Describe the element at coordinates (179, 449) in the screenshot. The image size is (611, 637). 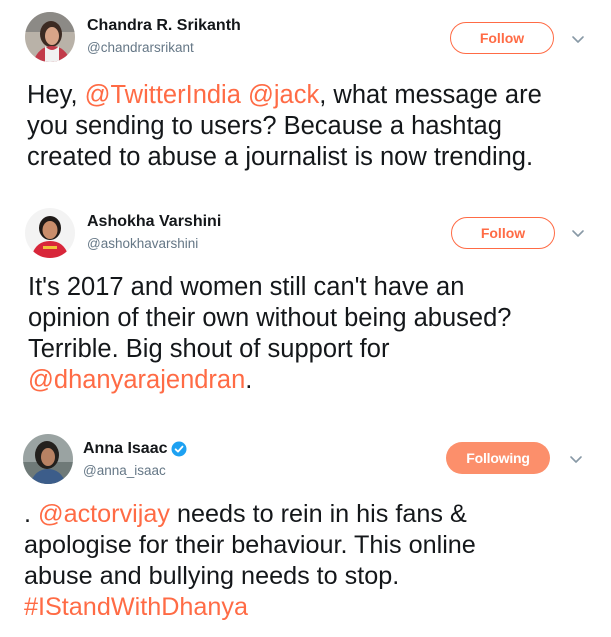
I see `verified-badge-icon` at that location.